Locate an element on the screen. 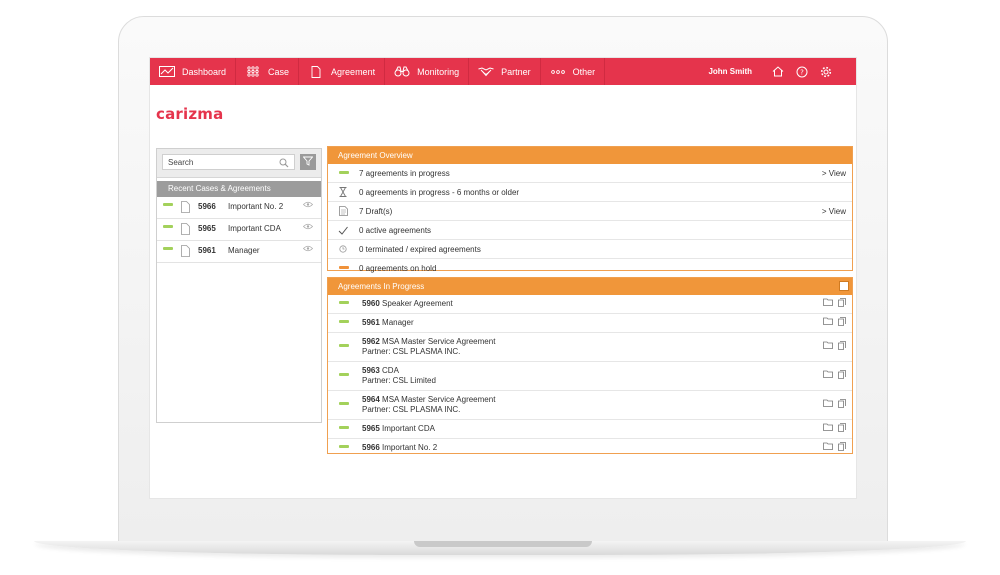  agreement-number: 5961 is located at coordinates (371, 322).